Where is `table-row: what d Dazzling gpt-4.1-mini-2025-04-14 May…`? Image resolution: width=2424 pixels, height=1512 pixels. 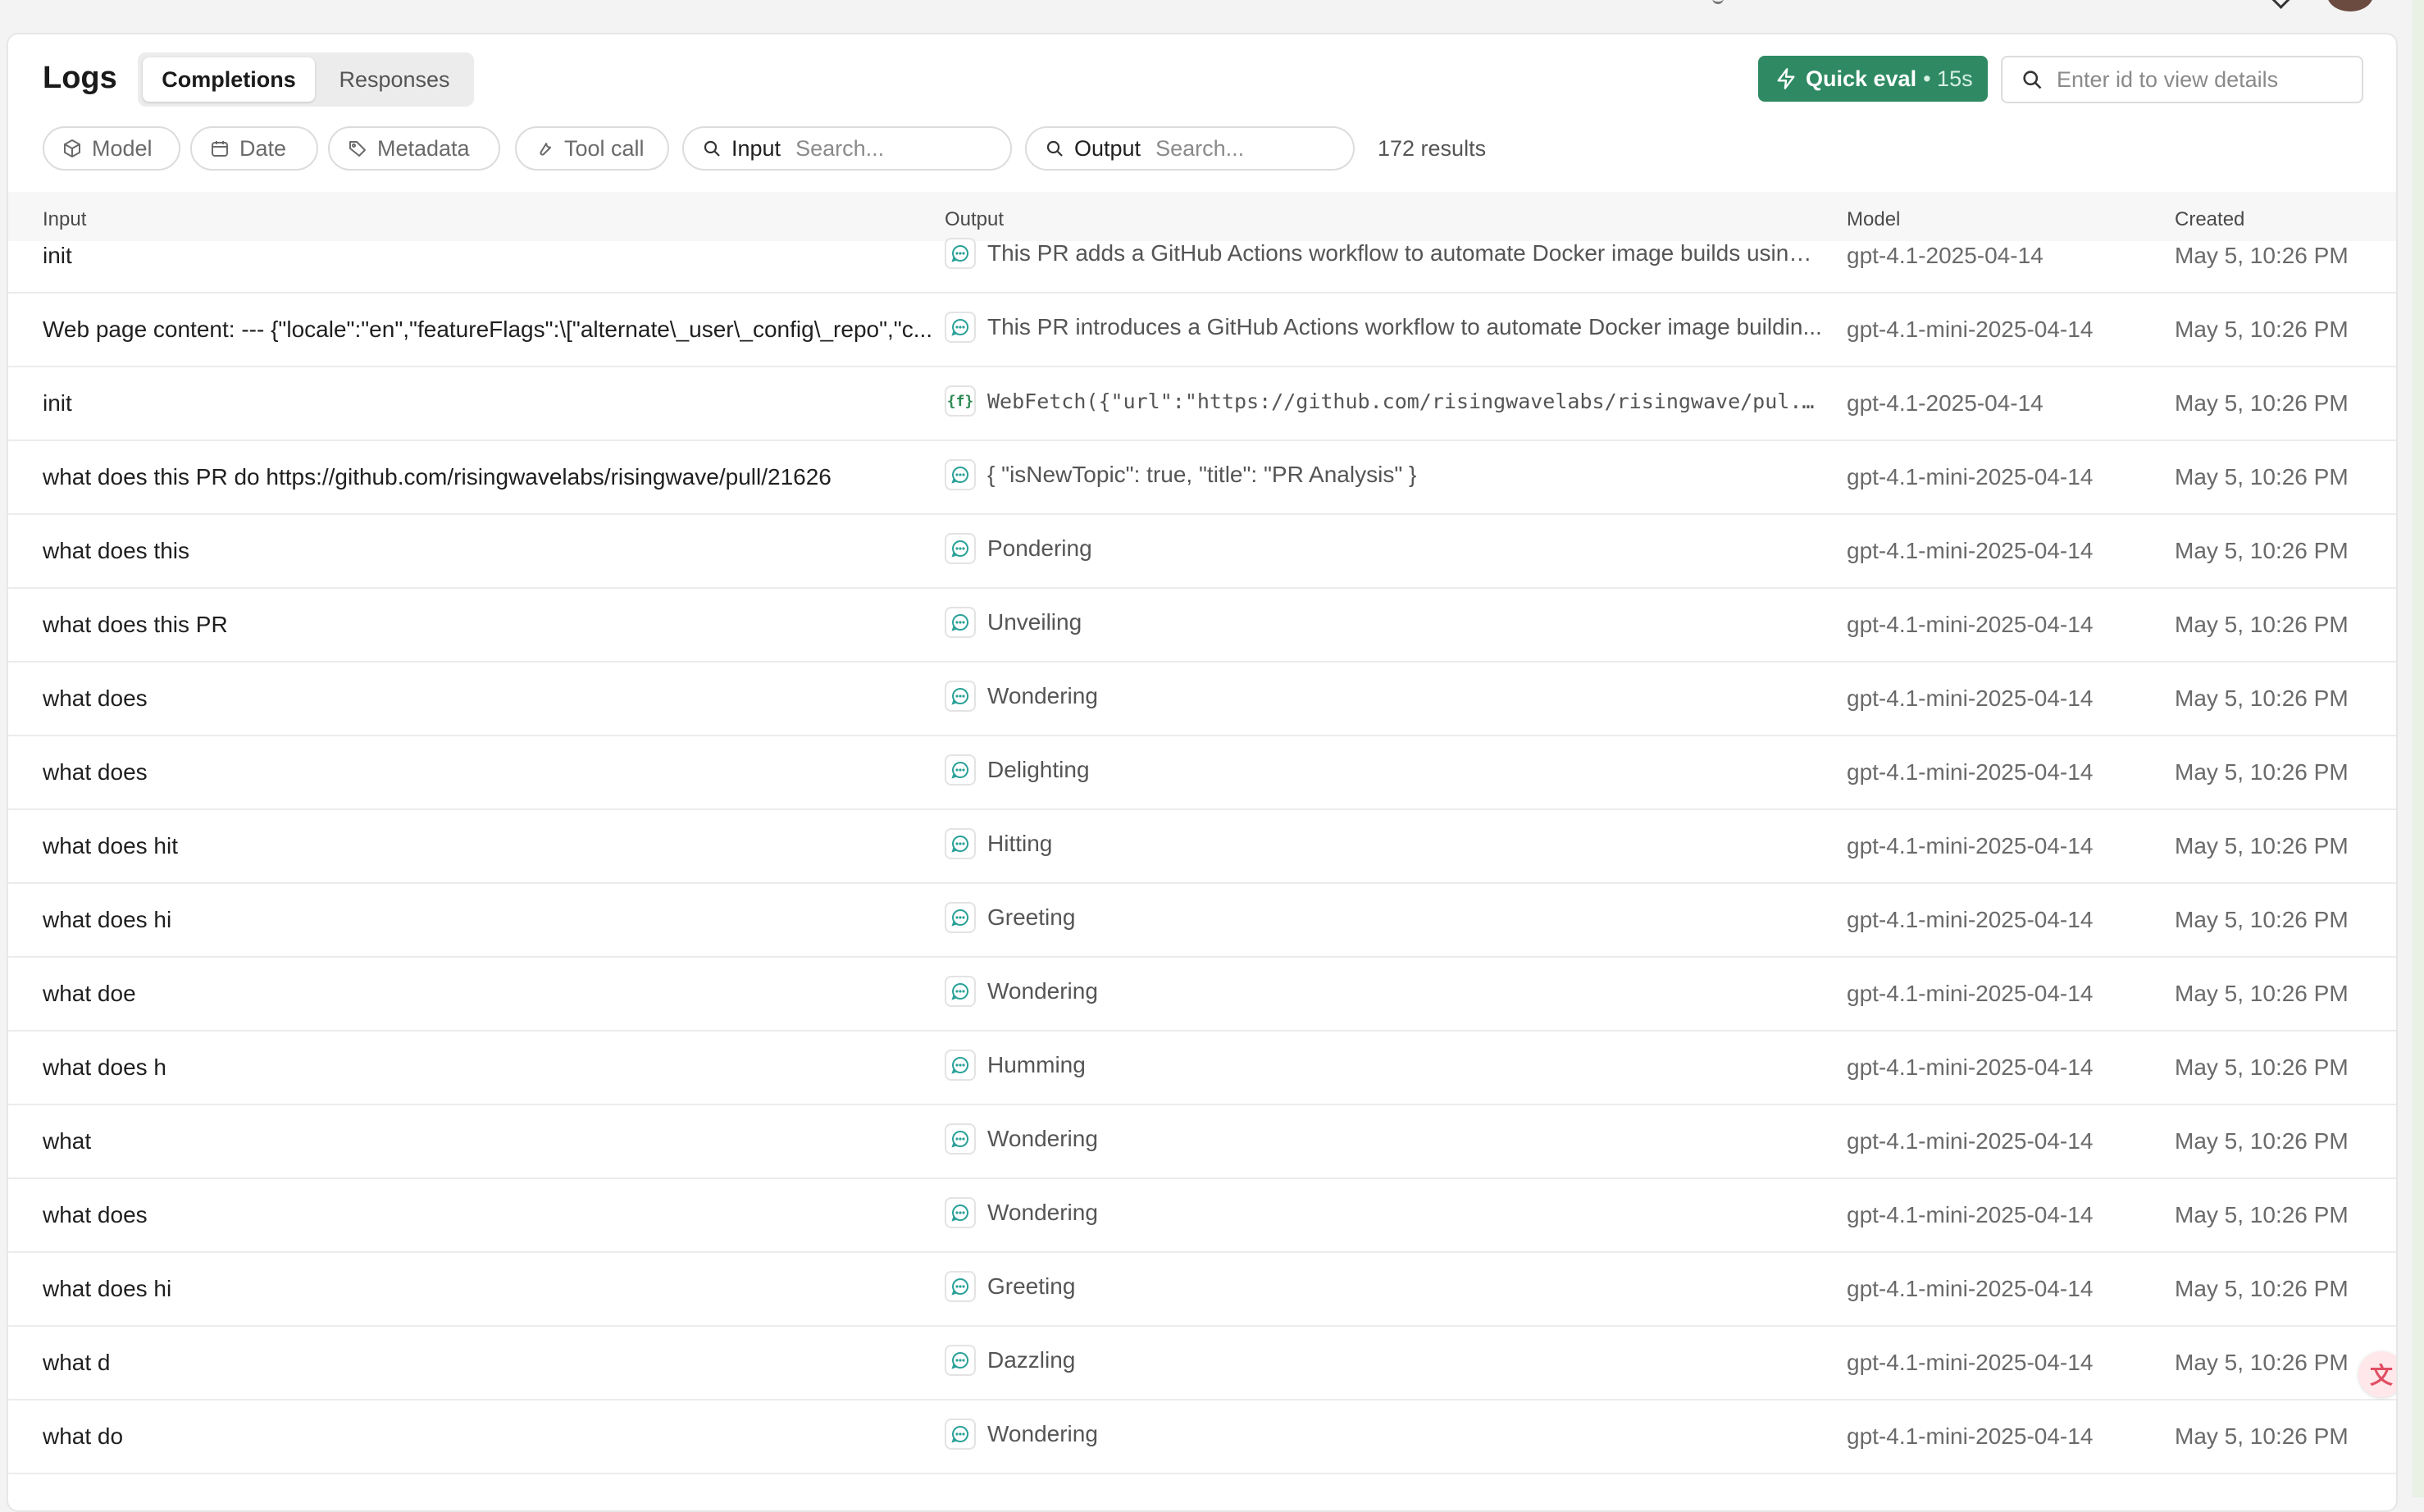 table-row: what d Dazzling gpt-4.1-mini-2025-04-14 May… is located at coordinates (1202, 1362).